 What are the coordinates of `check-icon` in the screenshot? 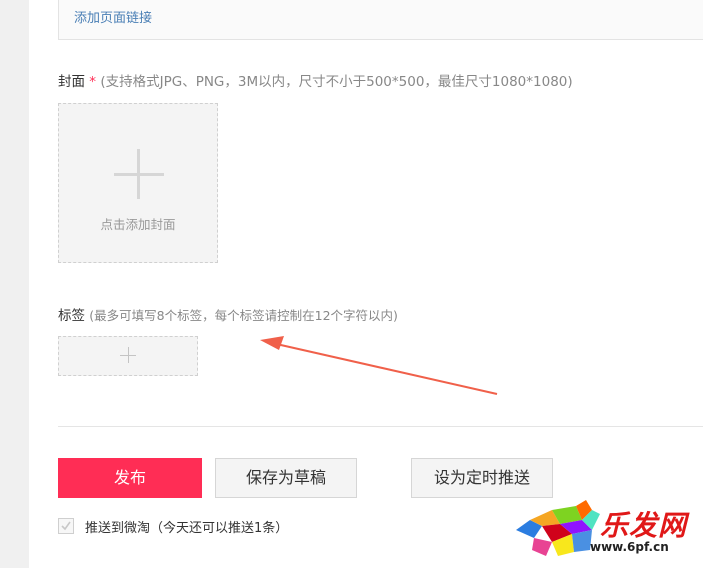 It's located at (66, 526).